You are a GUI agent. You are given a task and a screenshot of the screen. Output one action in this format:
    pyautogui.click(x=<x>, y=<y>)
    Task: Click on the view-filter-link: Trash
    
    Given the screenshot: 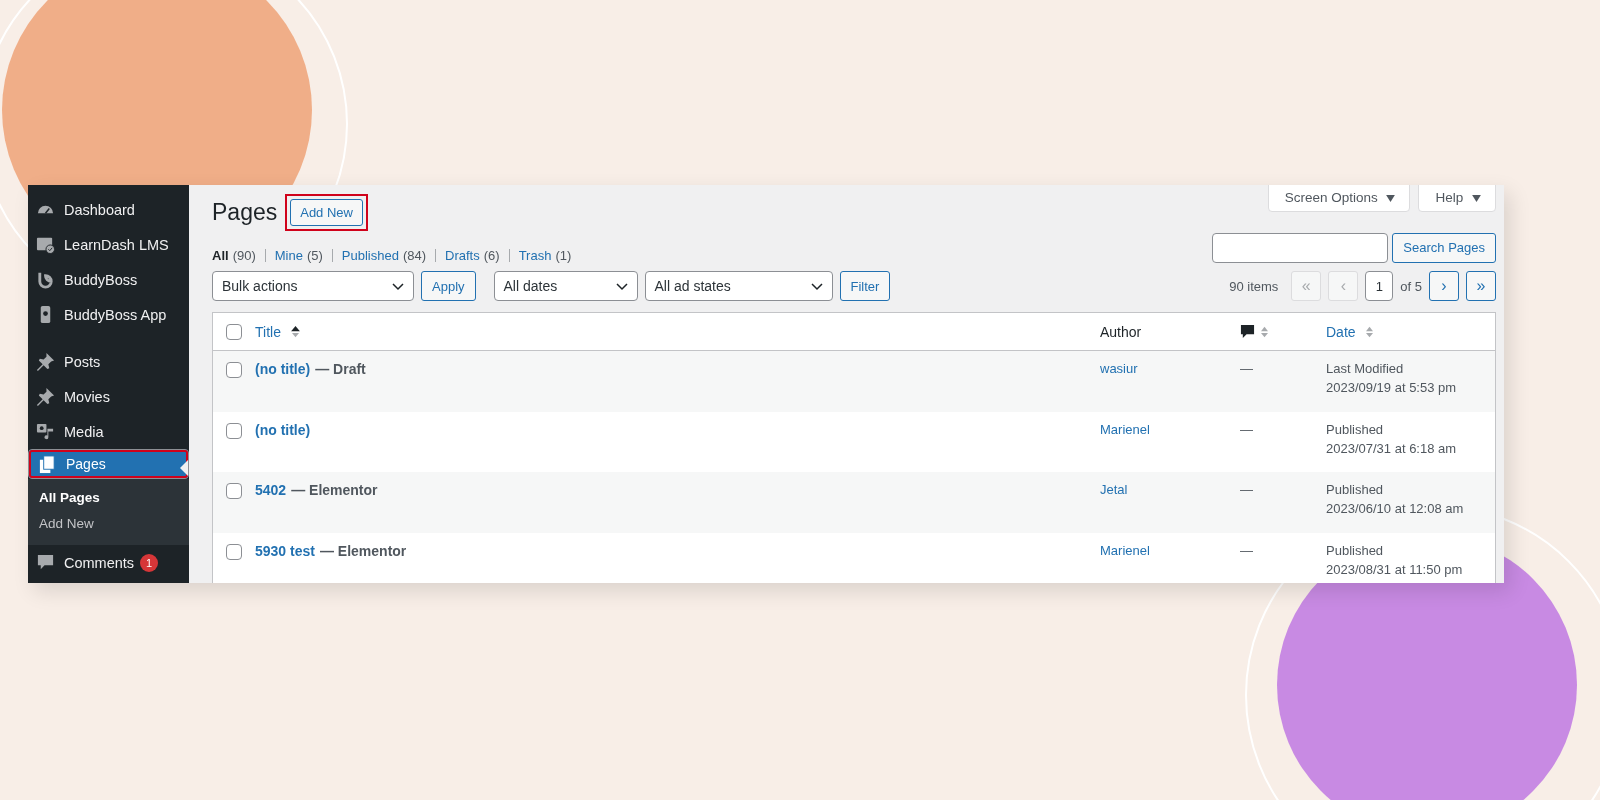 What is the action you would take?
    pyautogui.click(x=535, y=255)
    